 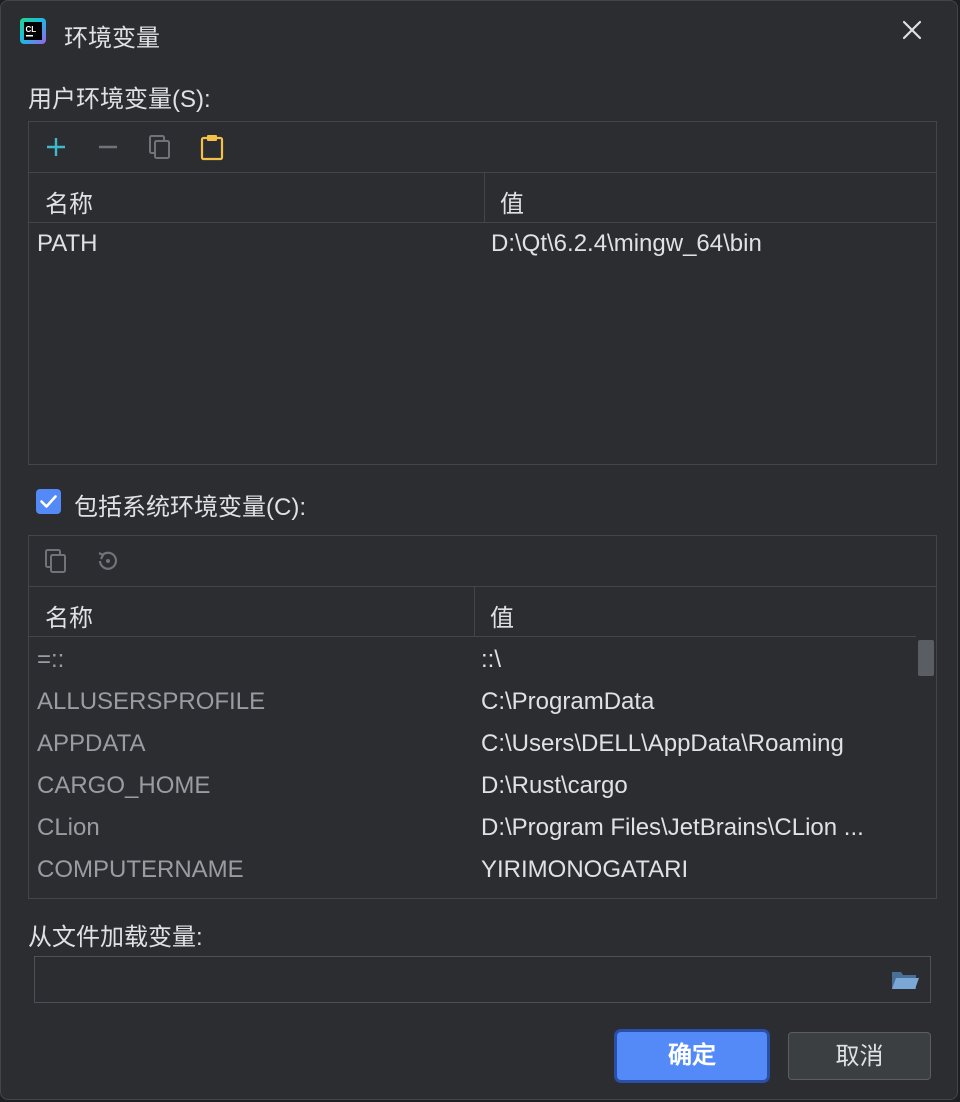 I want to click on variable-name: APPDATA, so click(x=91, y=743).